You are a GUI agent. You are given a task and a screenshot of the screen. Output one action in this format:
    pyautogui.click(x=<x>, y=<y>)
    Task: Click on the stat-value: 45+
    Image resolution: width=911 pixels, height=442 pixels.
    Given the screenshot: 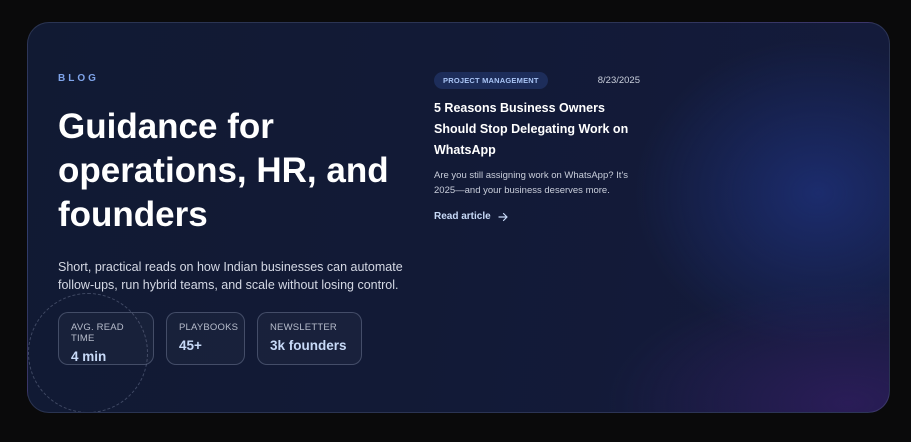 What is the action you would take?
    pyautogui.click(x=190, y=345)
    